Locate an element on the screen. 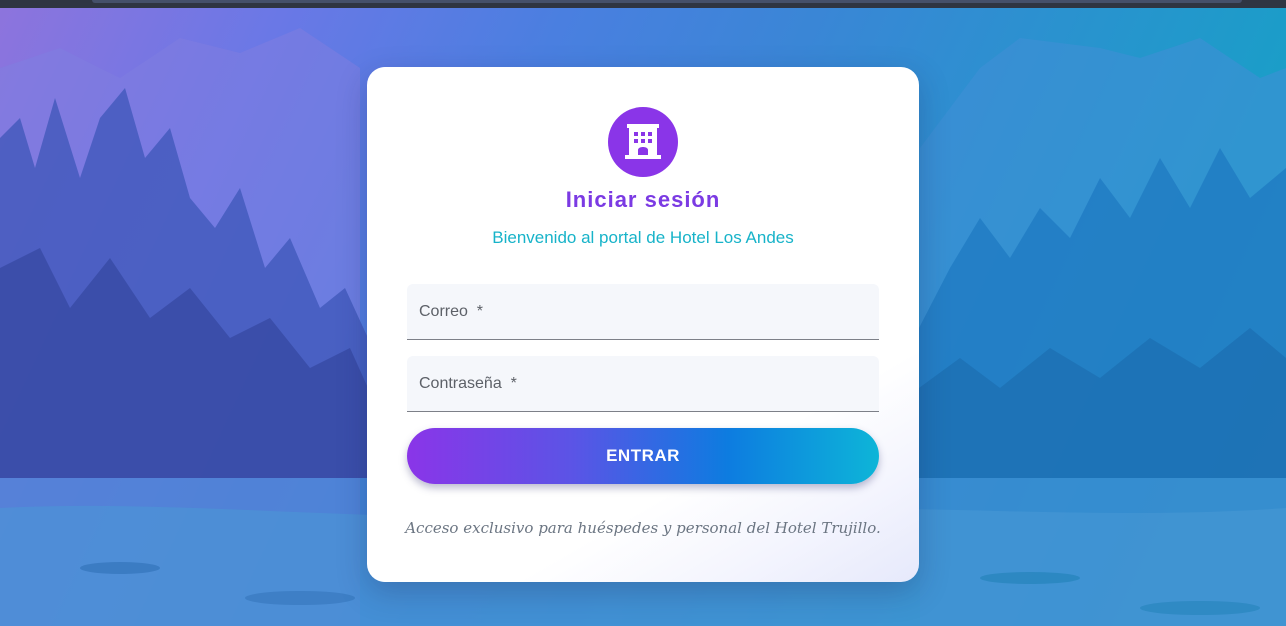 The height and width of the screenshot is (626, 1286). email-field-container is located at coordinates (643, 312).